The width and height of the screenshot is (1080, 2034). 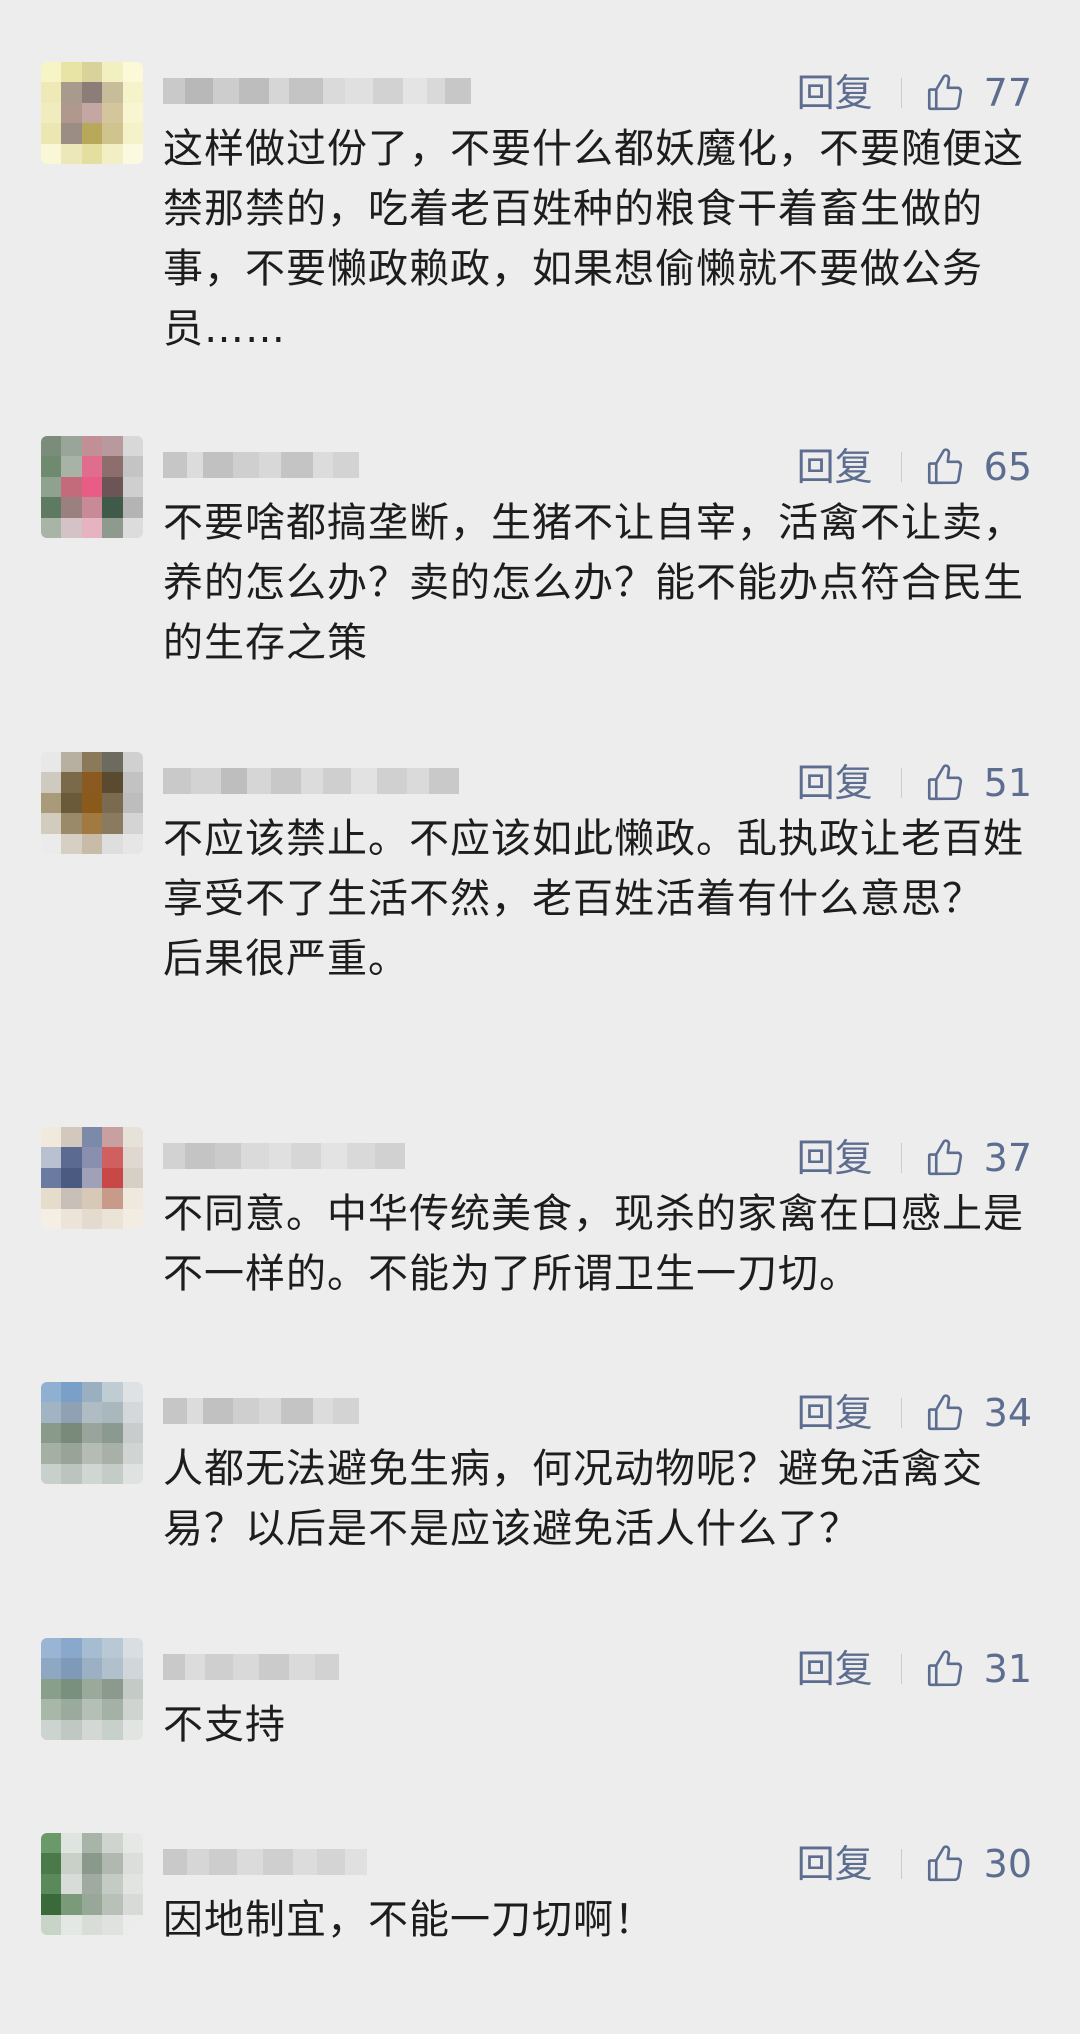 I want to click on like-count: 51, so click(x=1007, y=783).